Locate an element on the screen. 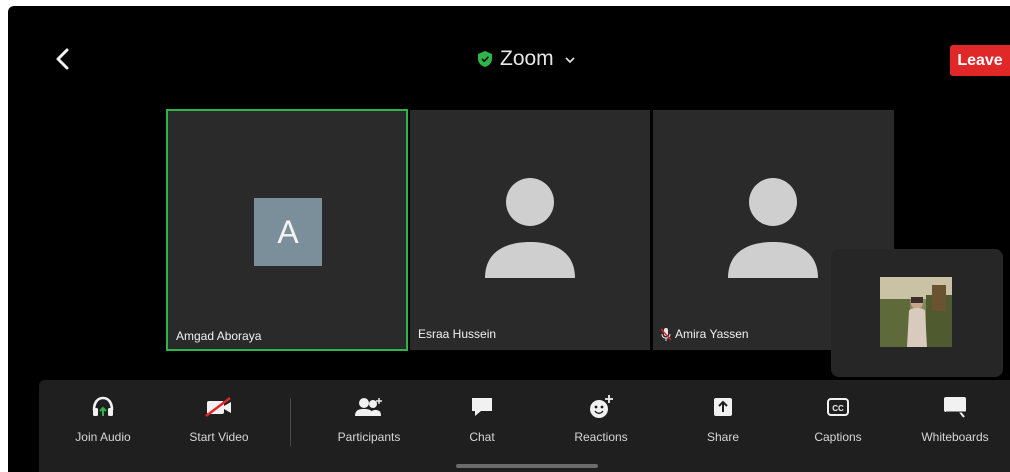 The height and width of the screenshot is (472, 1010). share-label: Share is located at coordinates (723, 437).